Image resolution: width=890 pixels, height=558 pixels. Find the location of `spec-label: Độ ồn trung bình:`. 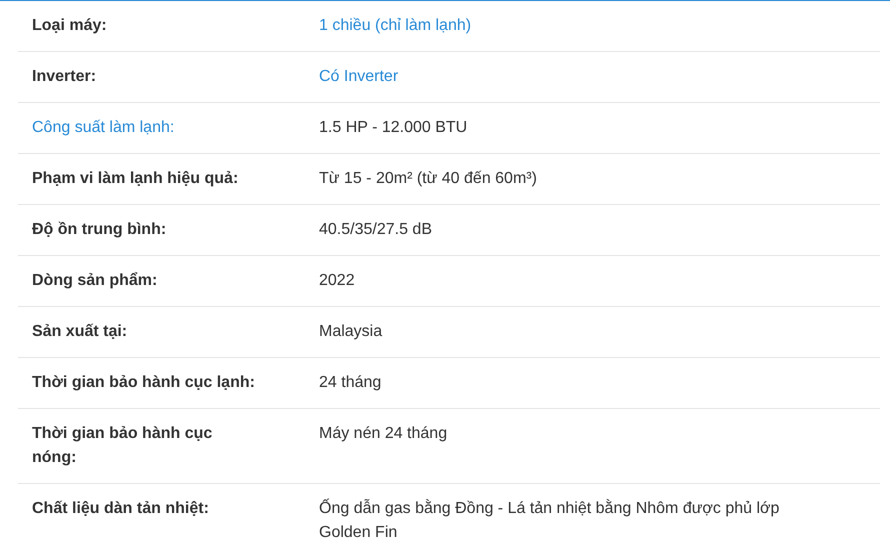

spec-label: Độ ồn trung bình: is located at coordinates (99, 229).